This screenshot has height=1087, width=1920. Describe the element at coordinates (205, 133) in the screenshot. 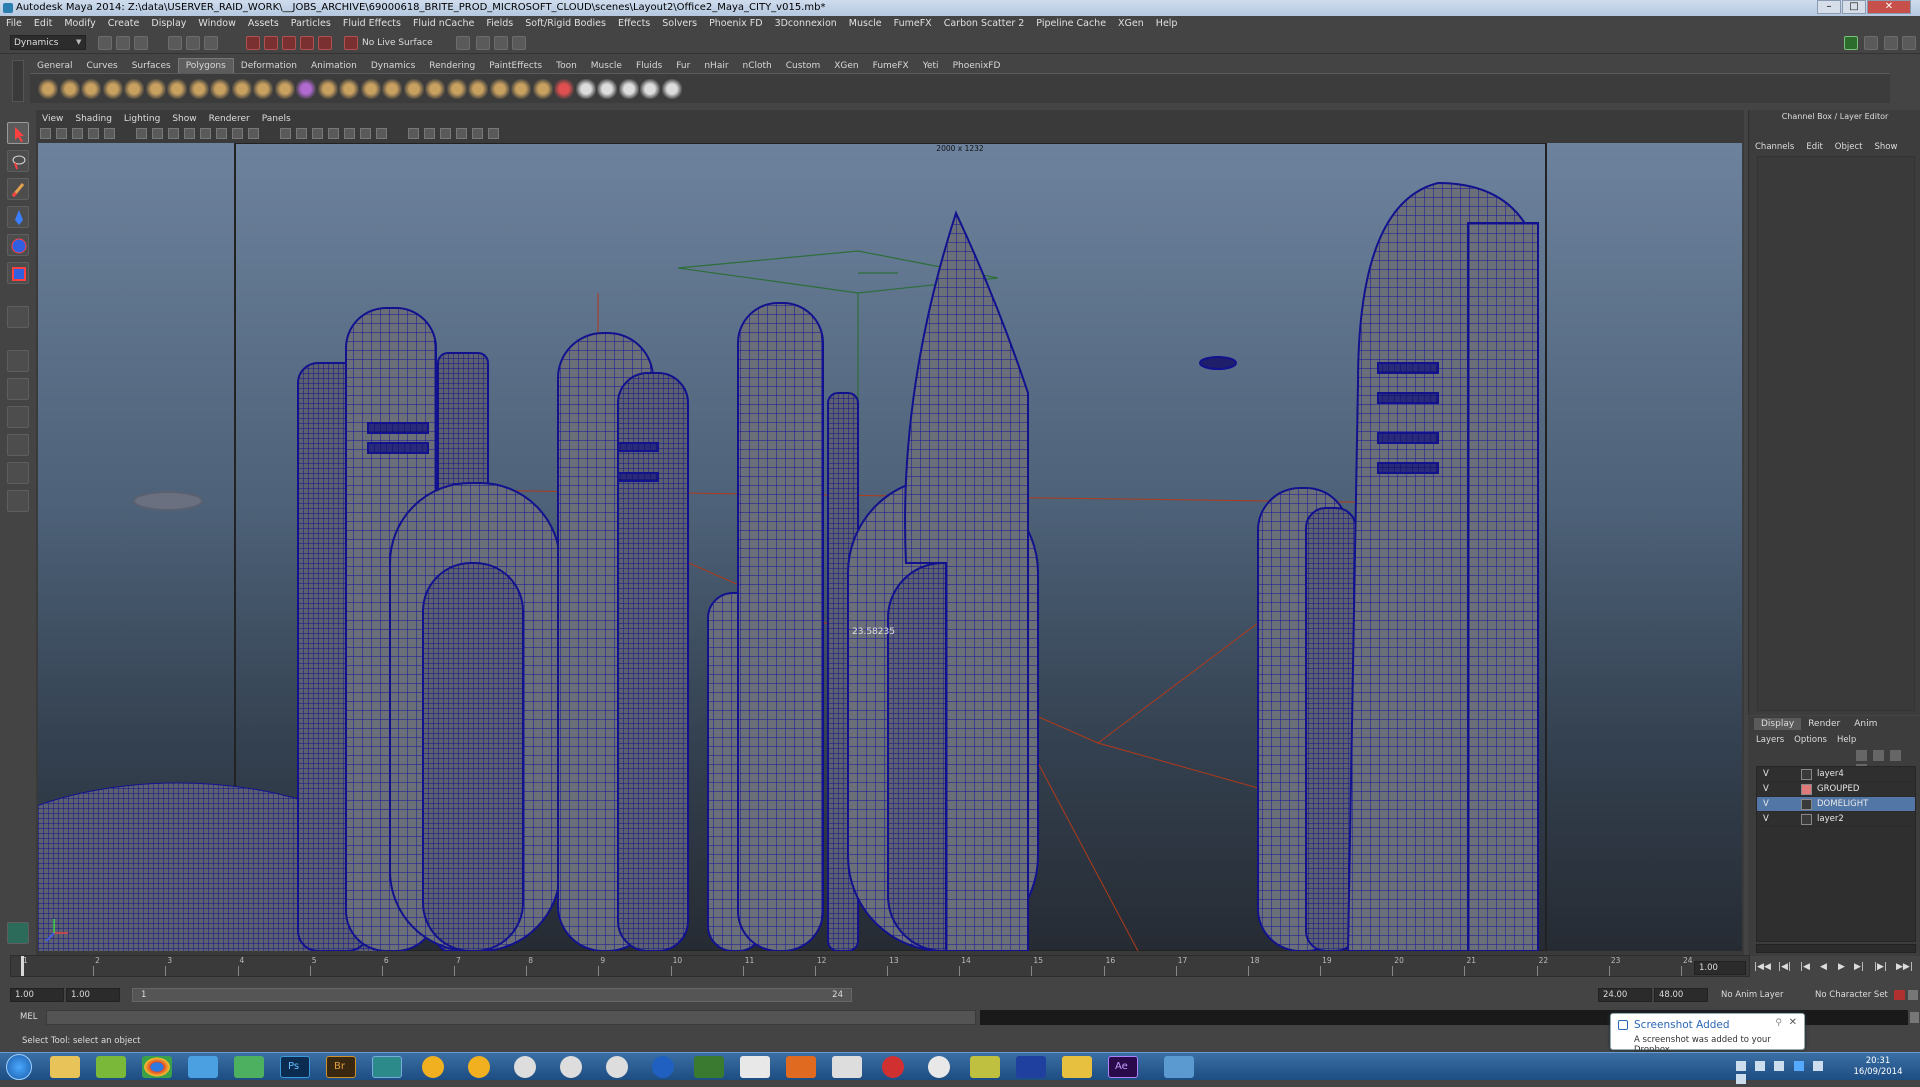

I see `gate-mask-icon` at that location.